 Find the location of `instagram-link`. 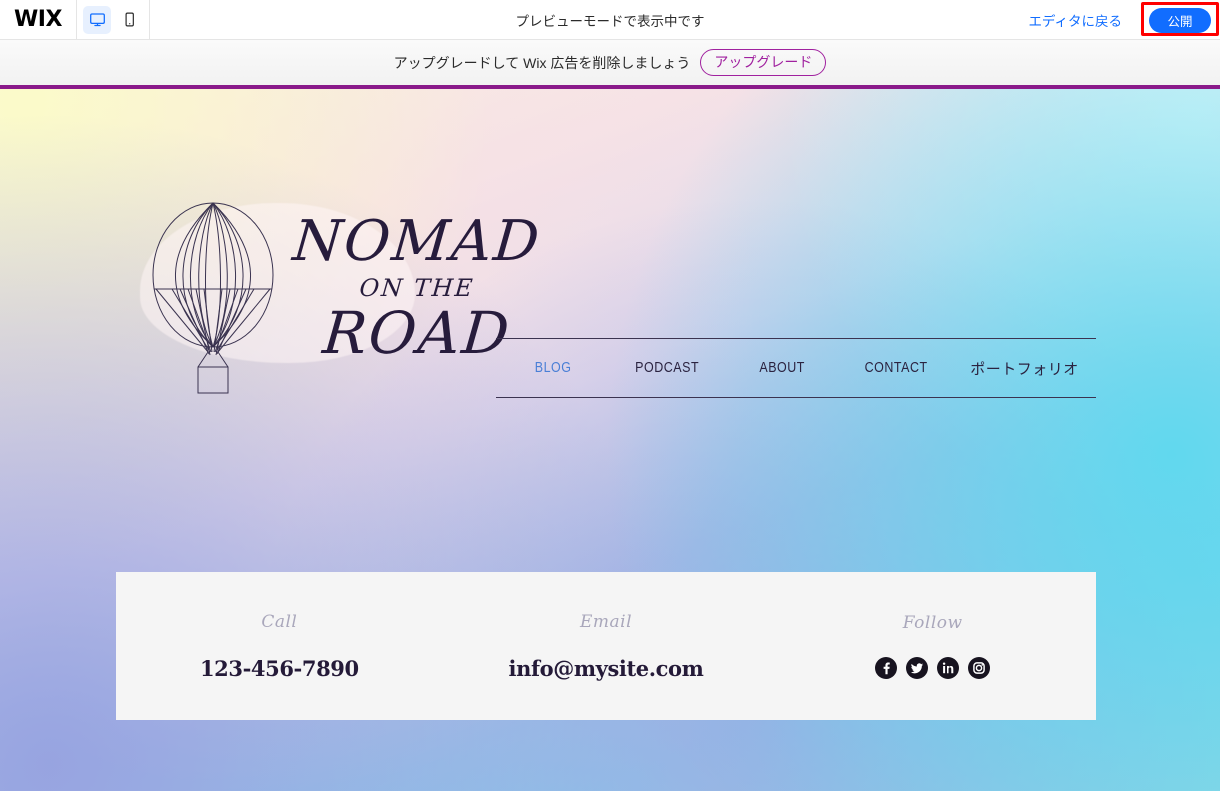

instagram-link is located at coordinates (979, 668).